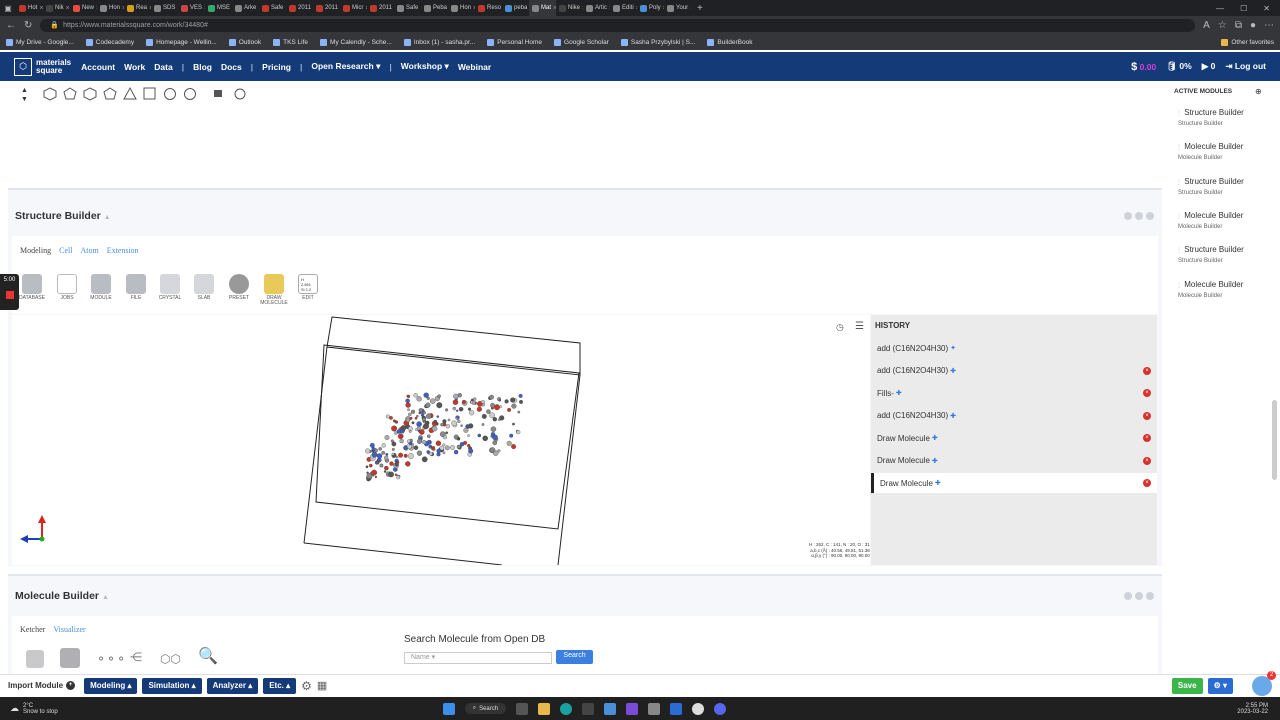  What do you see at coordinates (136, 287) in the screenshot?
I see `file-tool: FILE` at bounding box center [136, 287].